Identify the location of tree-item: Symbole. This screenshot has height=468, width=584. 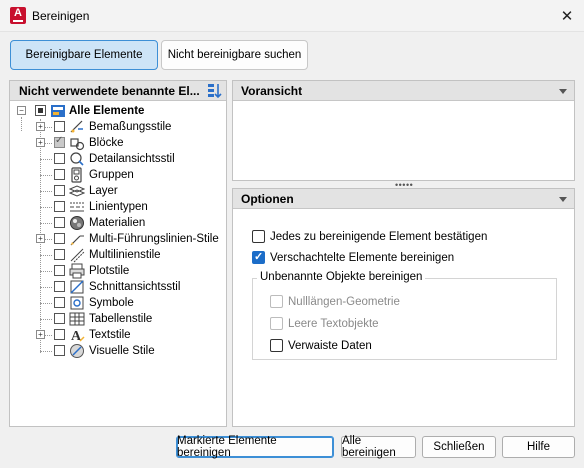
(118, 303).